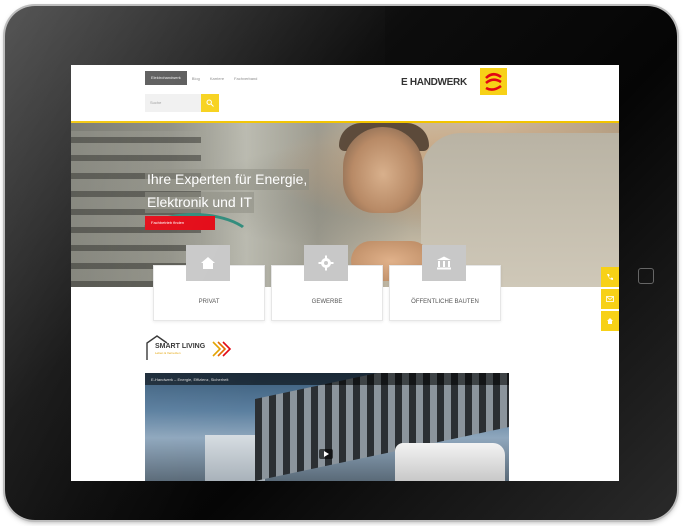 Image resolution: width=683 pixels, height=526 pixels. What do you see at coordinates (444, 263) in the screenshot?
I see `building-icon` at bounding box center [444, 263].